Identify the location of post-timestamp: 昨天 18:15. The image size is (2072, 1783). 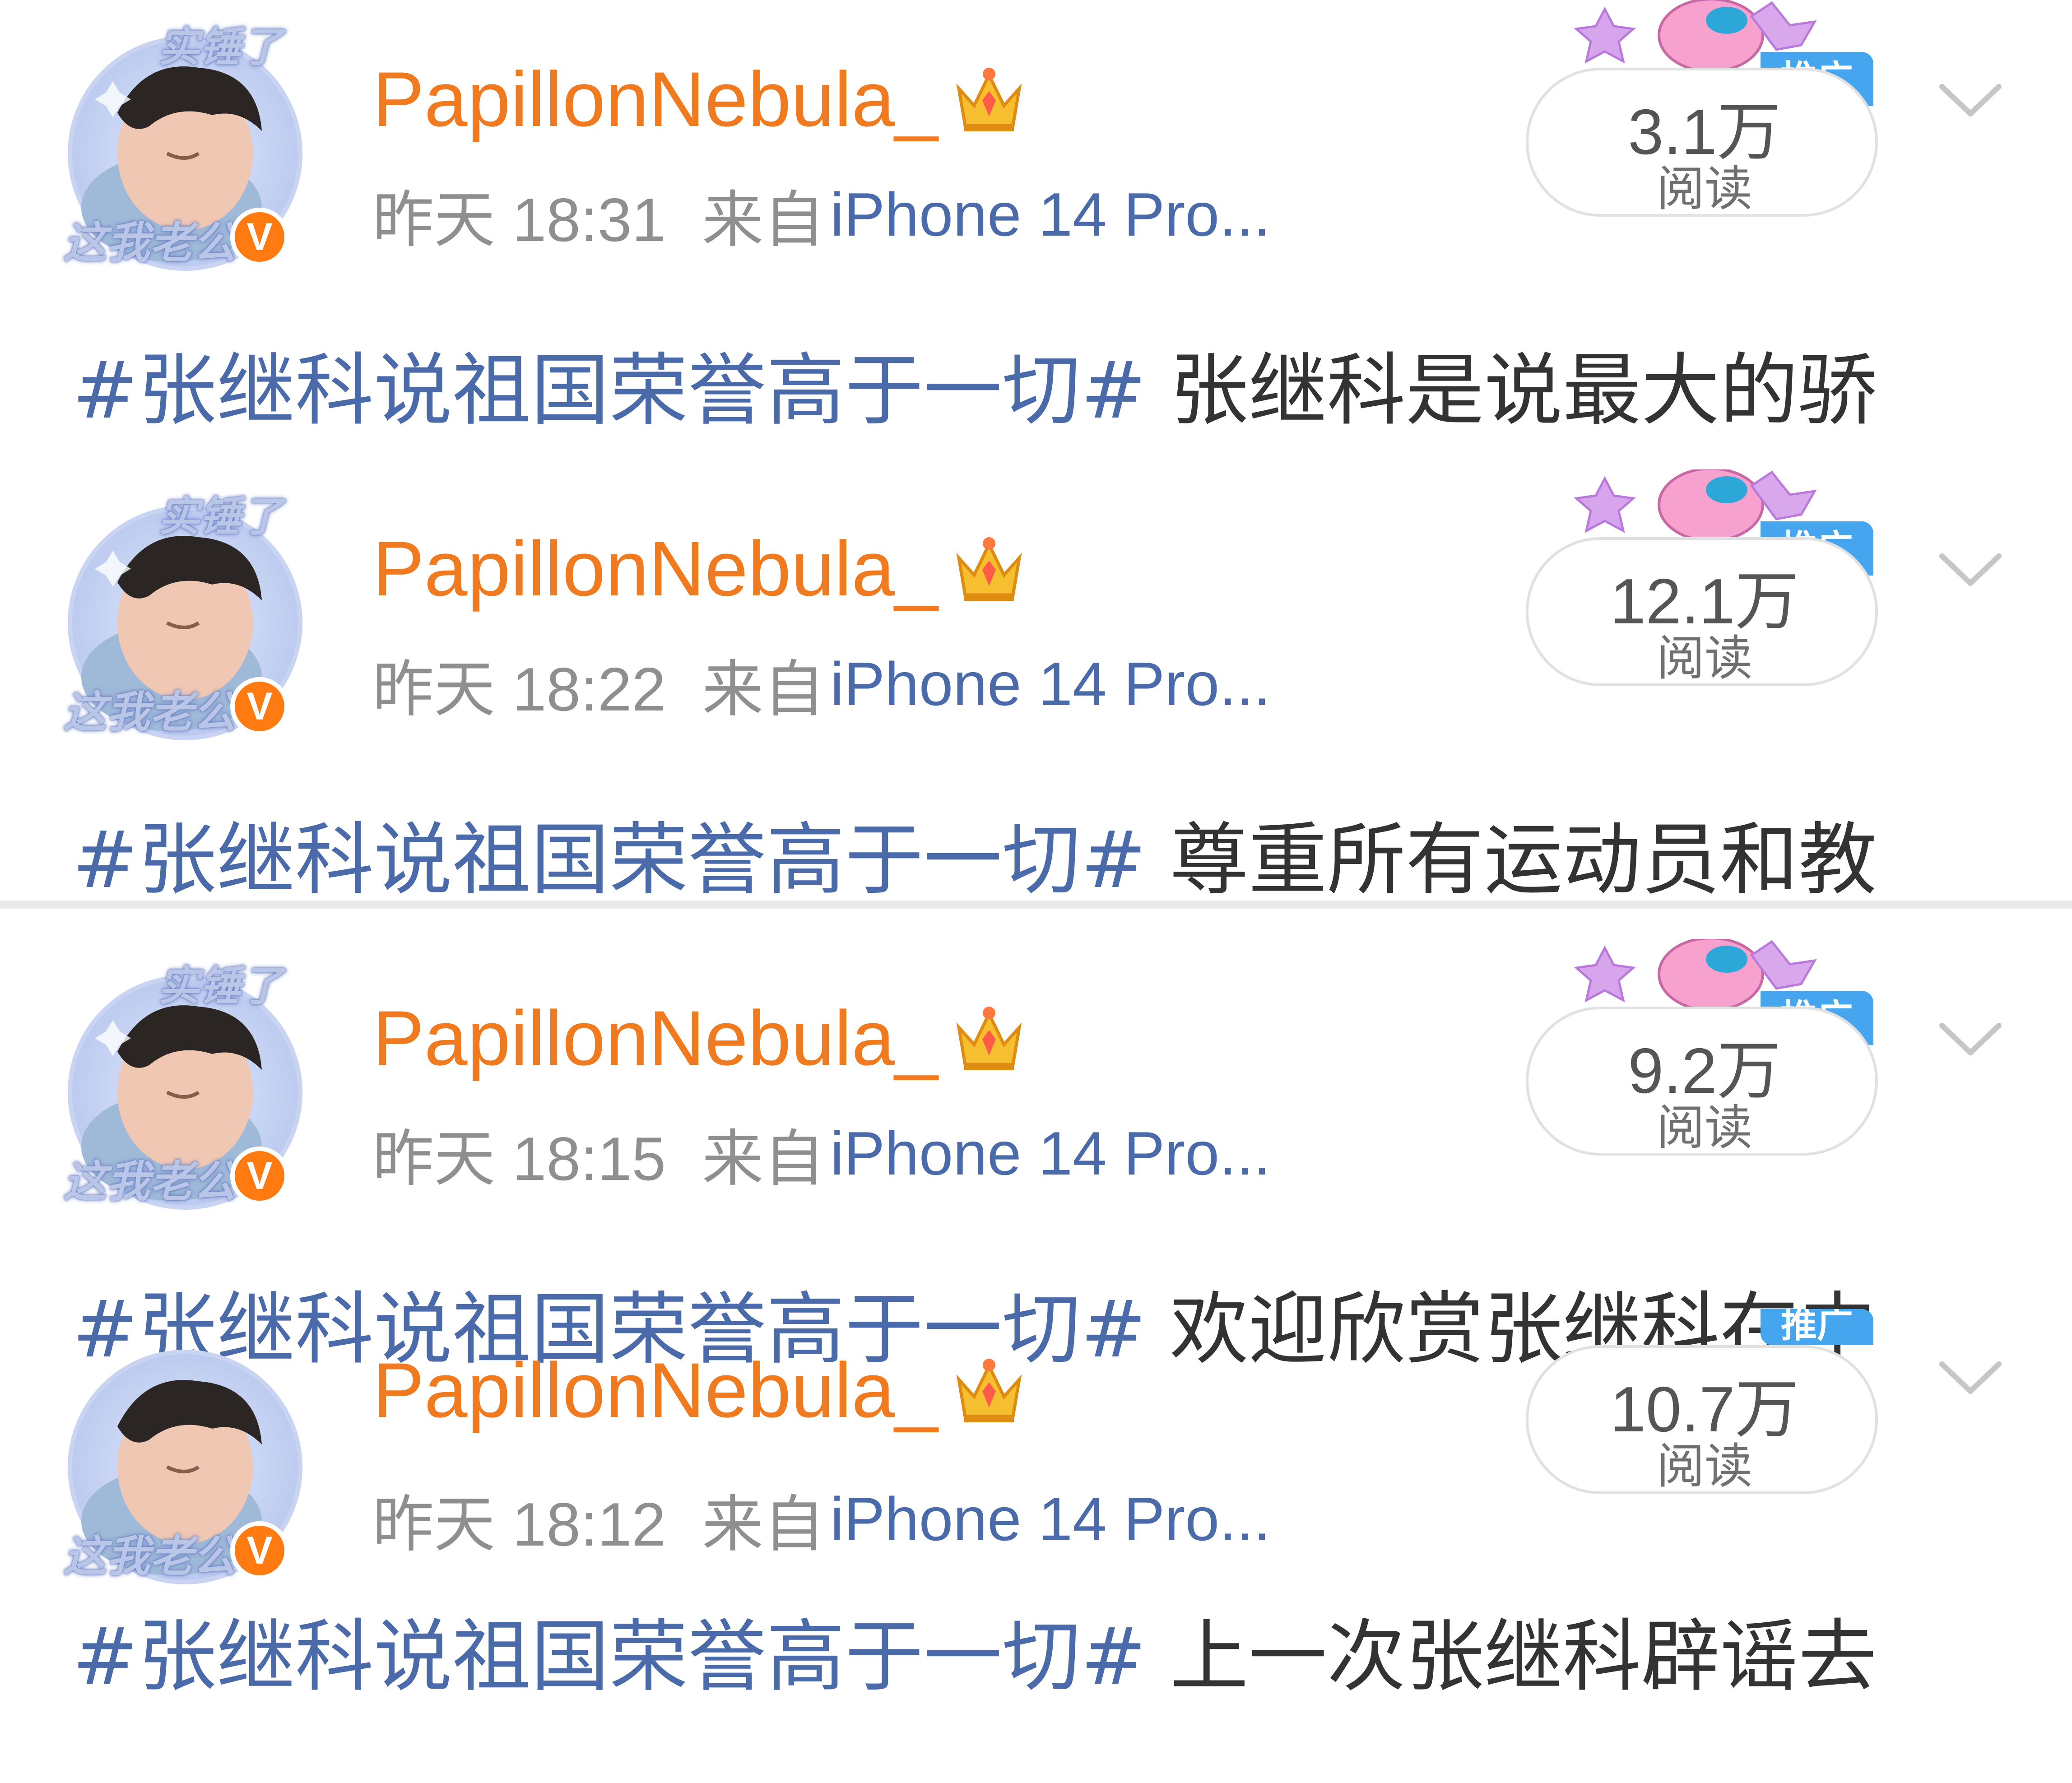
(519, 1158).